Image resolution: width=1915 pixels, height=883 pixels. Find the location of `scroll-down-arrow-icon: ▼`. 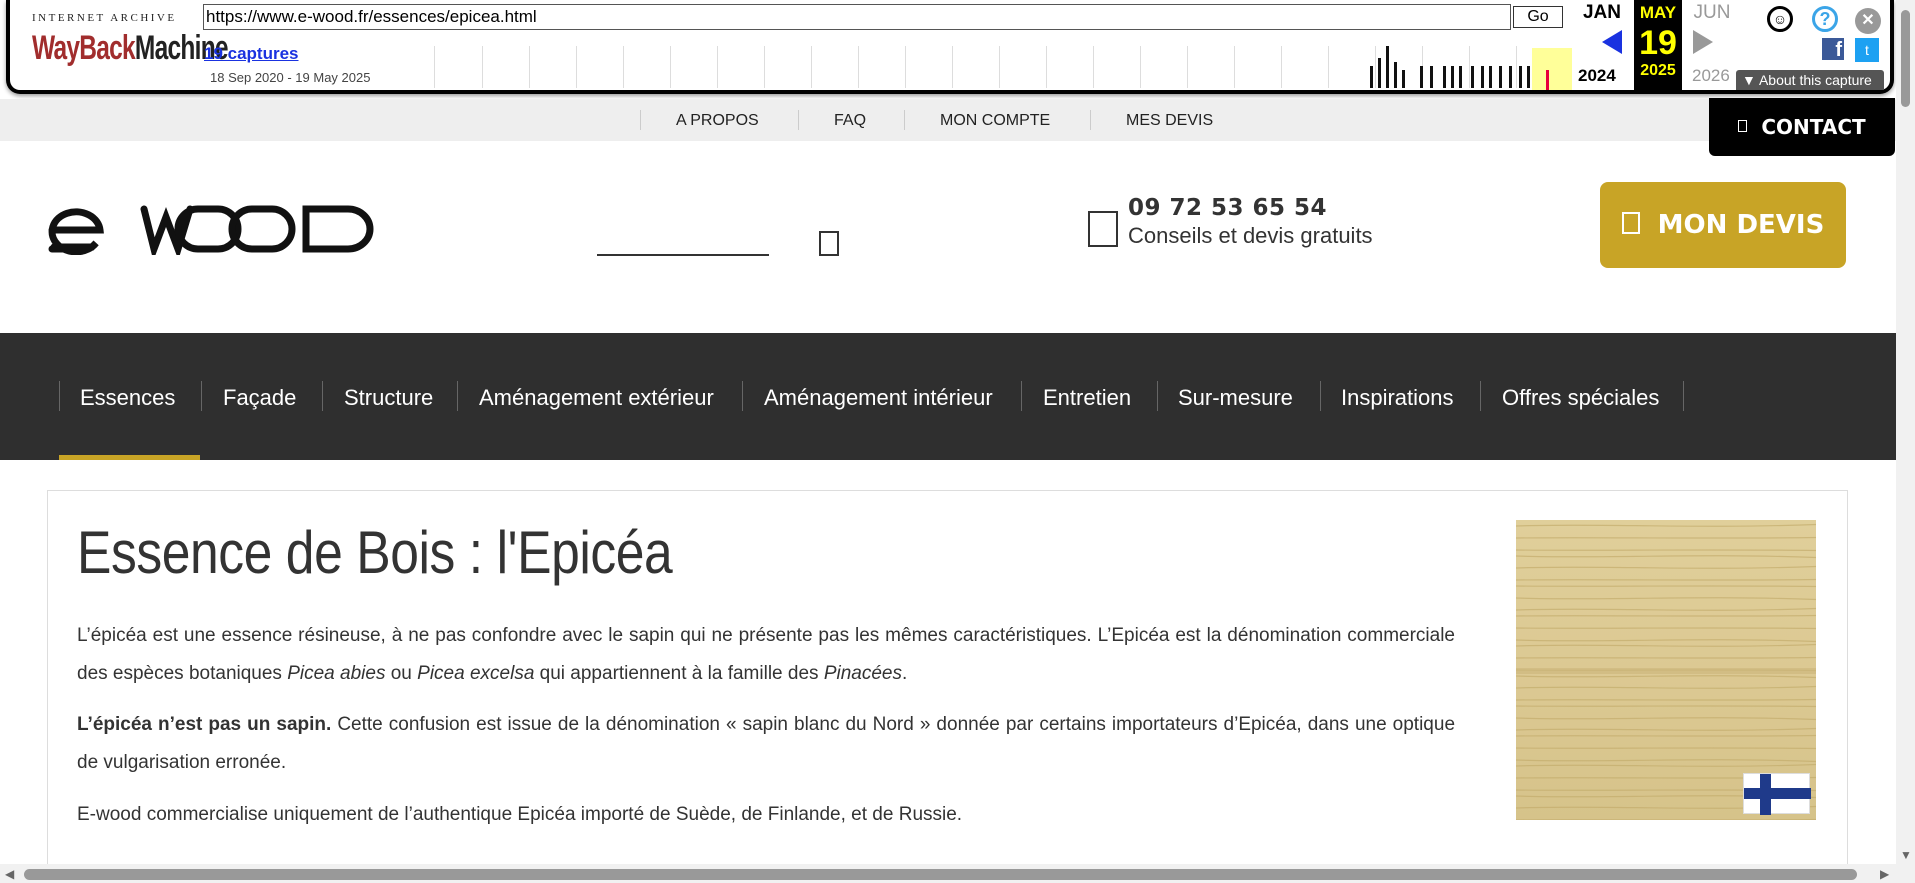

scroll-down-arrow-icon: ▼ is located at coordinates (1906, 855).